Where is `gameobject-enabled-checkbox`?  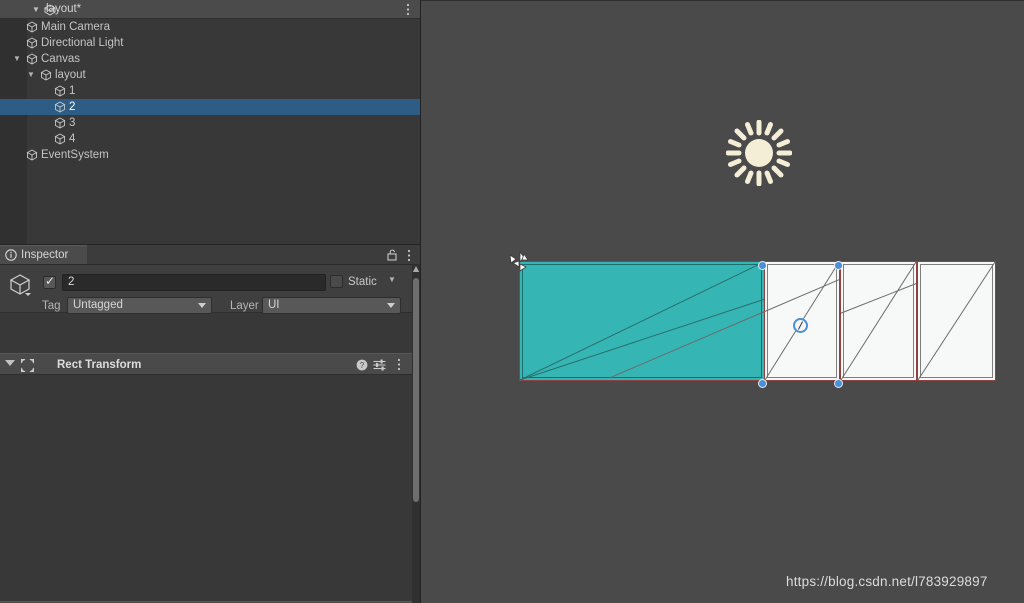 gameobject-enabled-checkbox is located at coordinates (49, 281).